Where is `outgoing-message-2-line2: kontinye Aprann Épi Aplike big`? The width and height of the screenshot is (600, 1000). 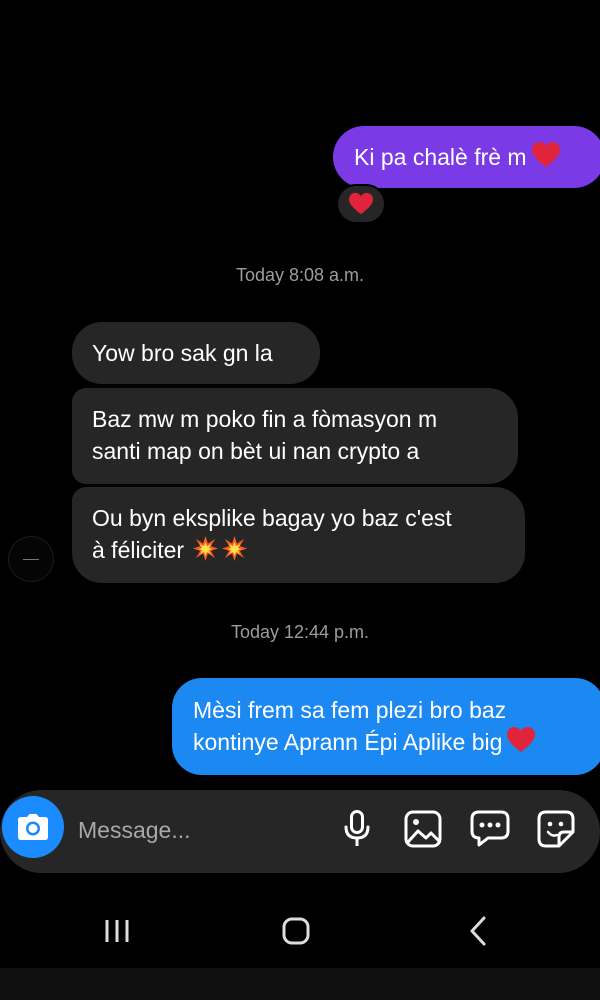 outgoing-message-2-line2: kontinye Aprann Épi Aplike big is located at coordinates (348, 742).